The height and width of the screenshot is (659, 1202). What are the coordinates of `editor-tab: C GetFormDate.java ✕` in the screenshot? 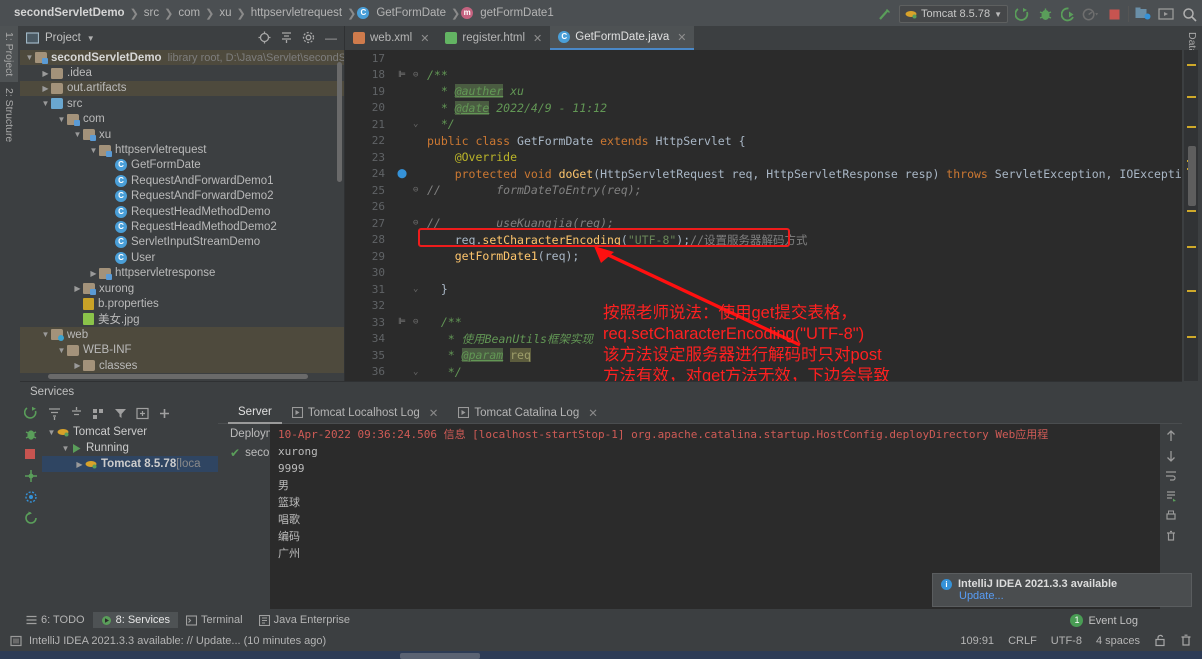 It's located at (622, 38).